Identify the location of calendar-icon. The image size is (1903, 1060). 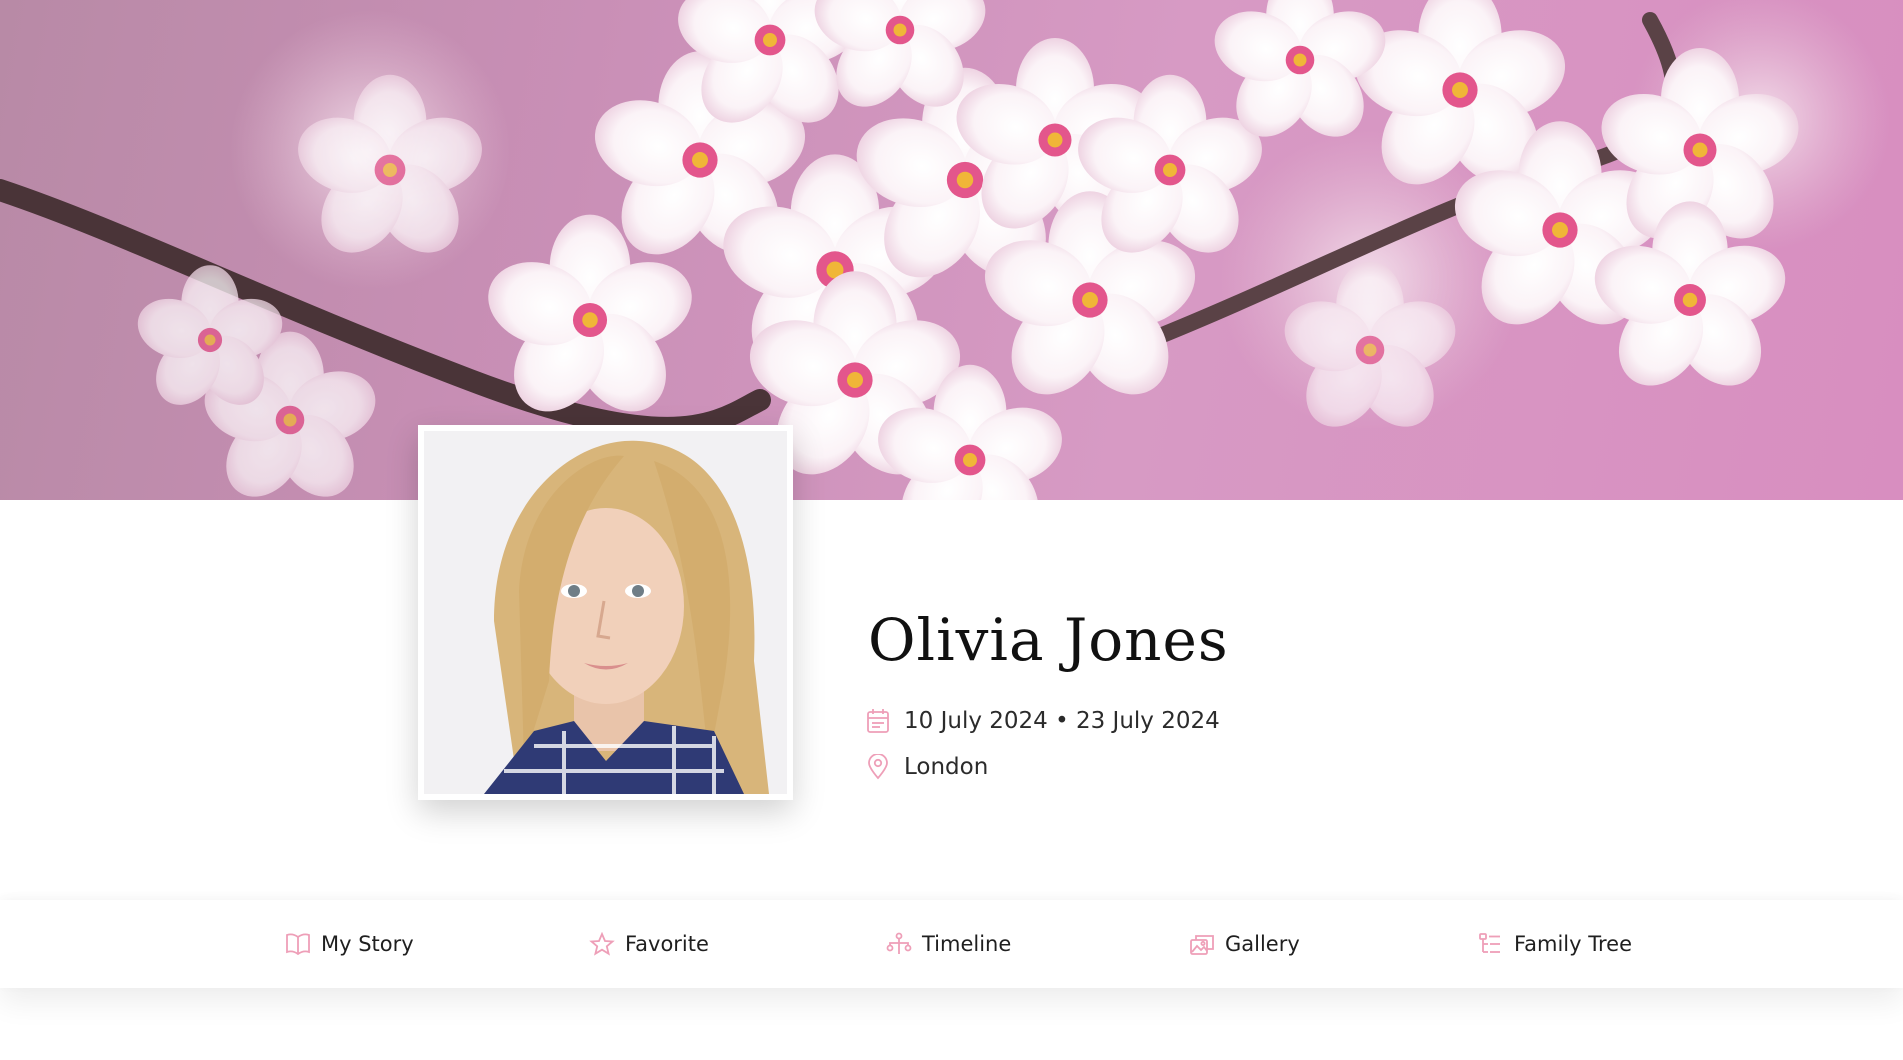
(878, 721).